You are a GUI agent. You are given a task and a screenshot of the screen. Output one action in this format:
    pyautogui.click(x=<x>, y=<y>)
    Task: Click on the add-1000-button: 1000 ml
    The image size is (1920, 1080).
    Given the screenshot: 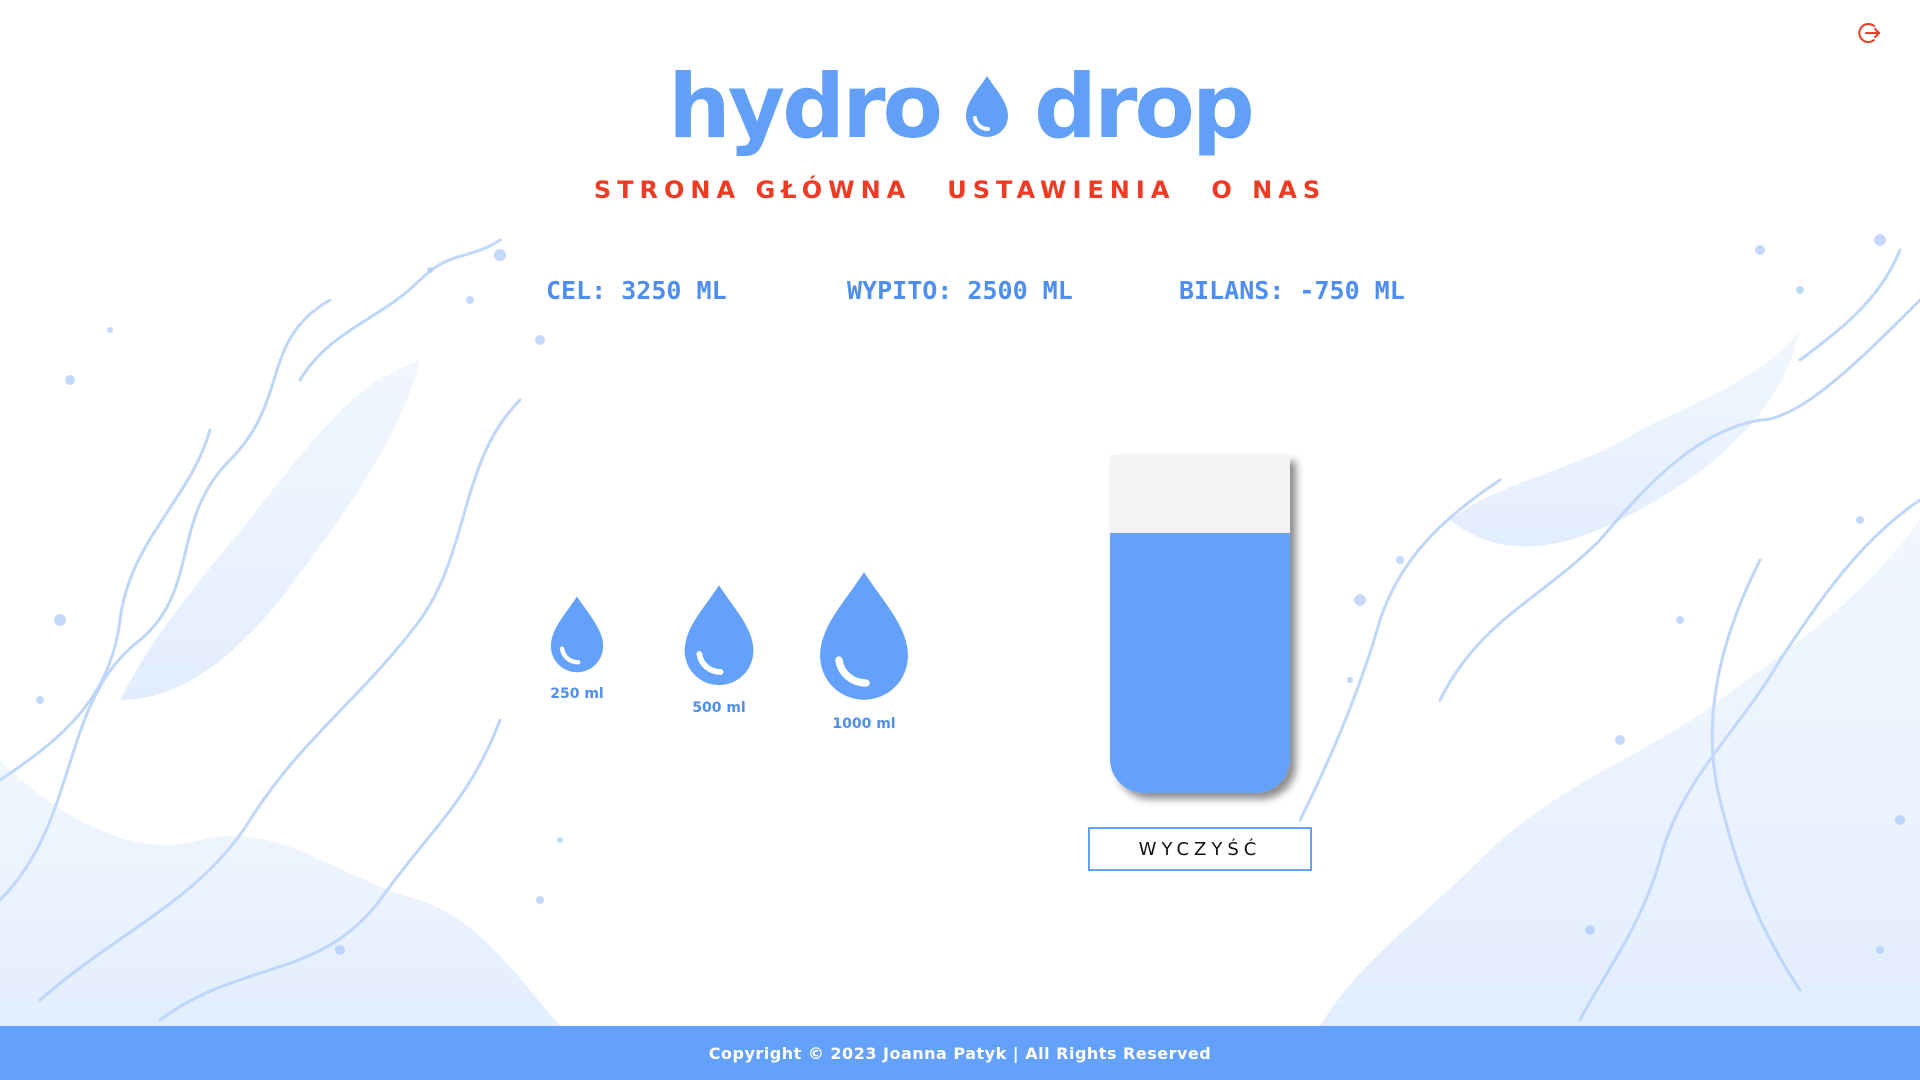 What is the action you would take?
    pyautogui.click(x=864, y=650)
    